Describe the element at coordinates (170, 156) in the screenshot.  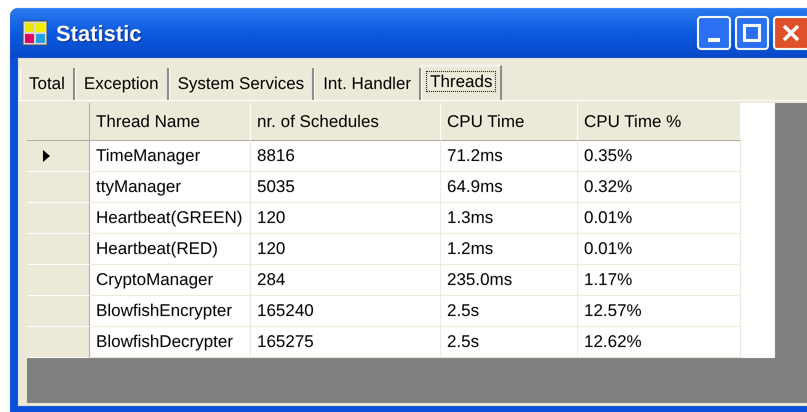
I see `table-cell: TimeManager` at that location.